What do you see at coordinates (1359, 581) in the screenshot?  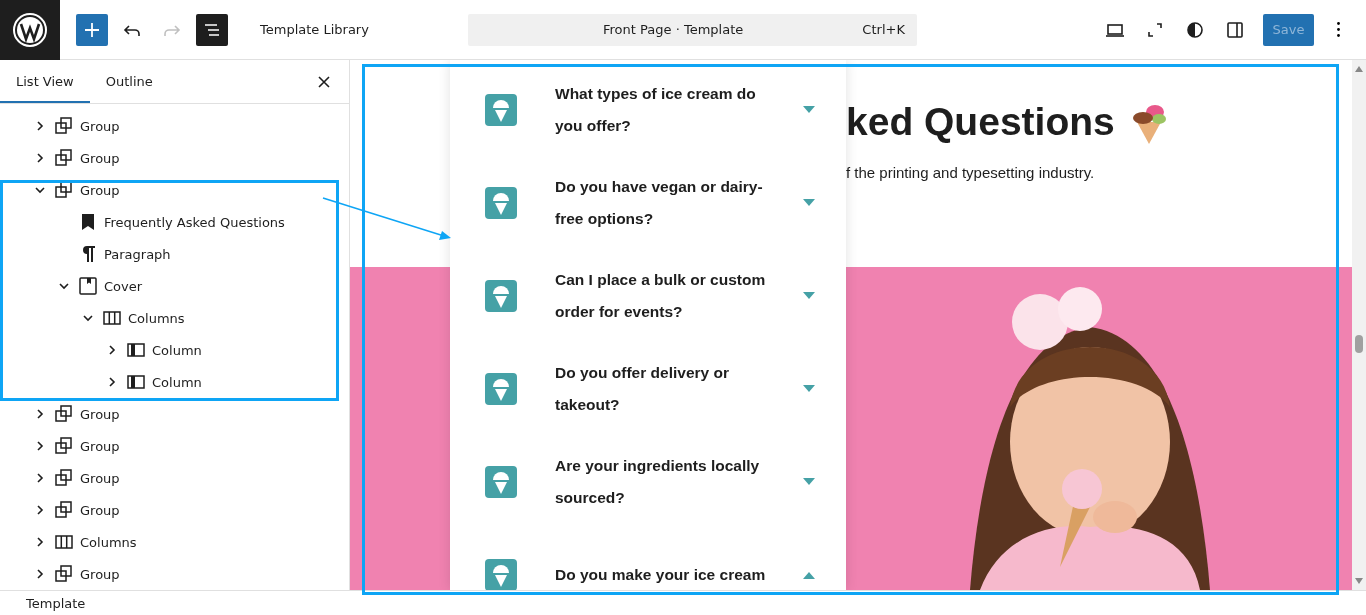 I see `scroll-down-icon` at bounding box center [1359, 581].